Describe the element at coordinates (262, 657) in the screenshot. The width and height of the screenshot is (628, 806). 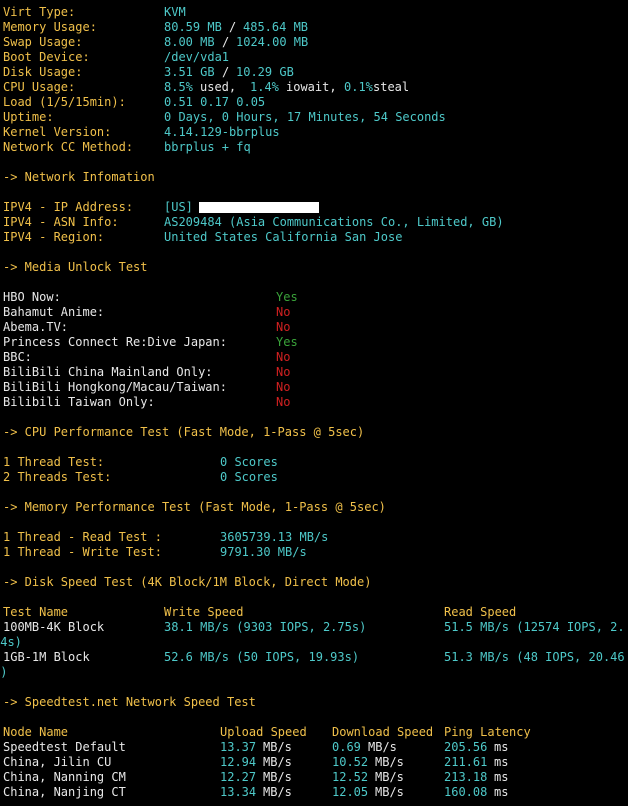
I see `disk-test-write: 52.6 MB/s (50 IOPS, 19.93s)` at that location.